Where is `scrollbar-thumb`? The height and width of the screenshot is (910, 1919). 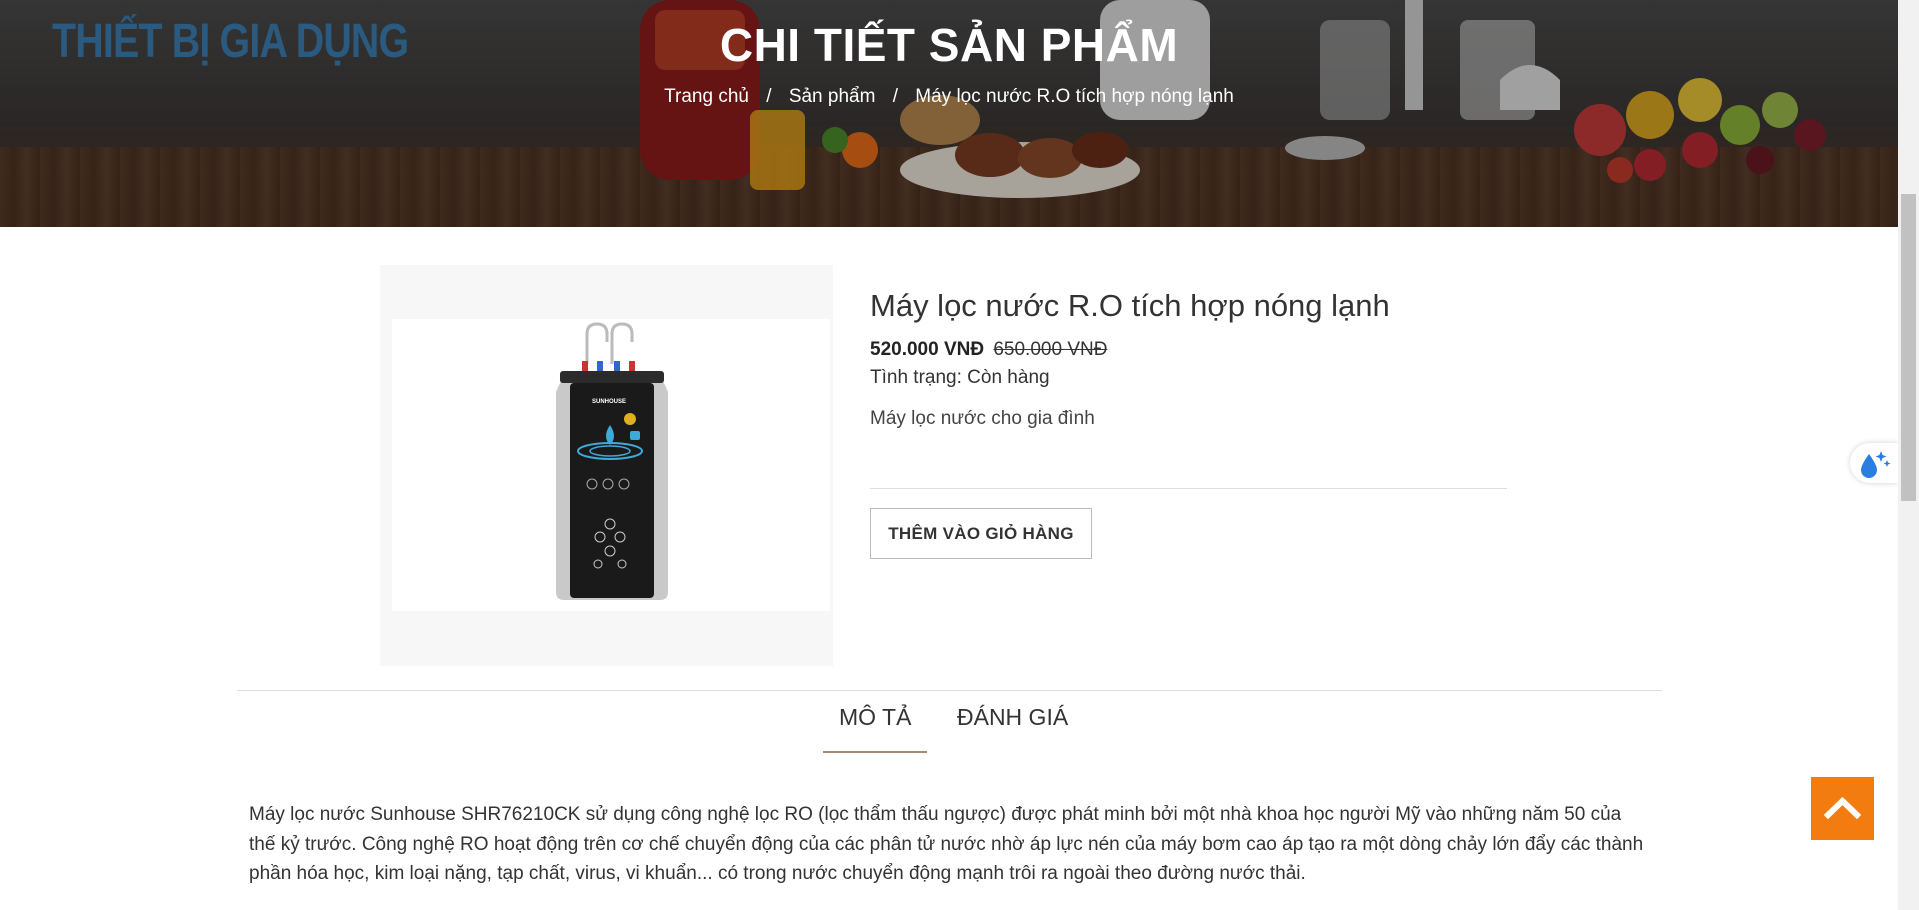 scrollbar-thumb is located at coordinates (1908, 347).